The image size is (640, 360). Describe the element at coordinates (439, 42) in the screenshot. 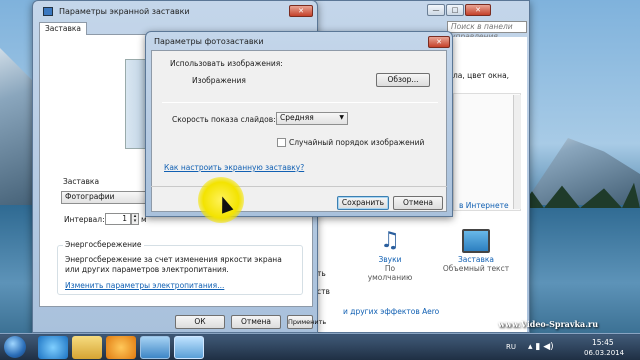

I see `dialog-close-button: ✕` at that location.